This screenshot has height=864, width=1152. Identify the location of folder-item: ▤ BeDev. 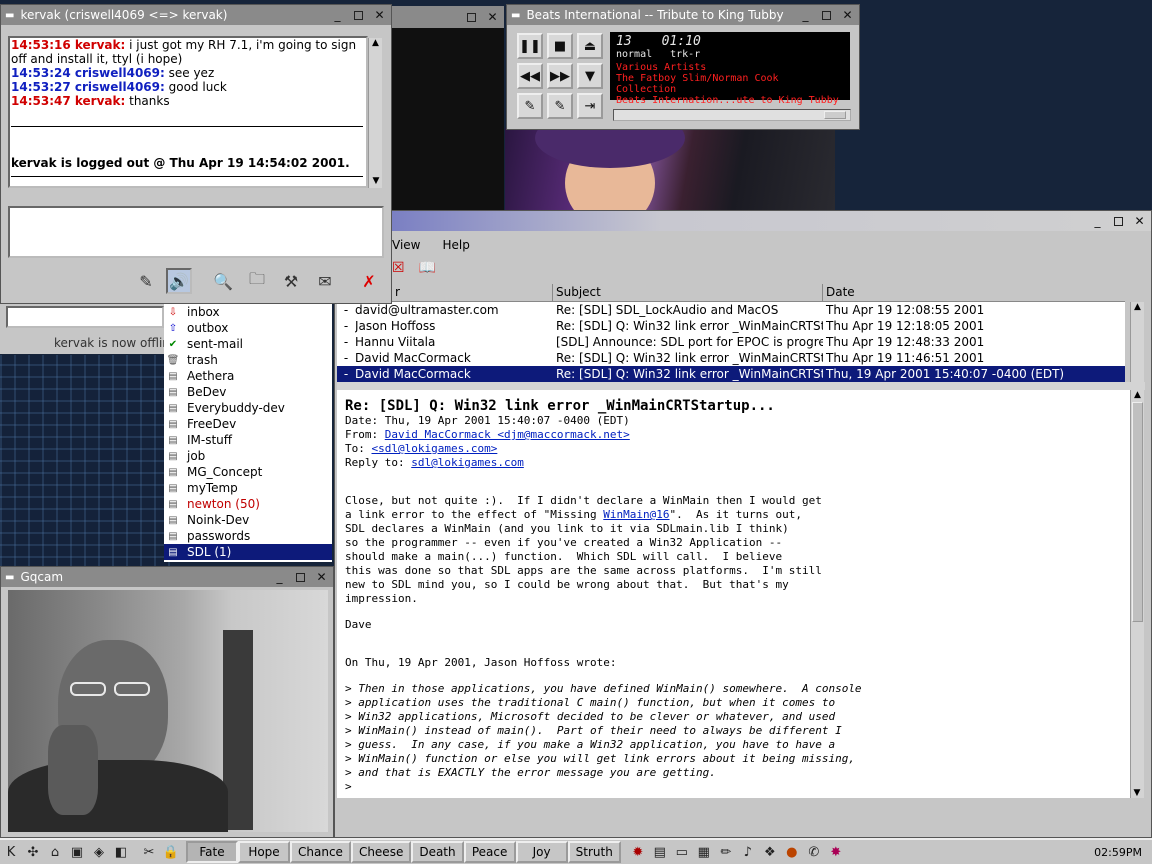
(248, 392).